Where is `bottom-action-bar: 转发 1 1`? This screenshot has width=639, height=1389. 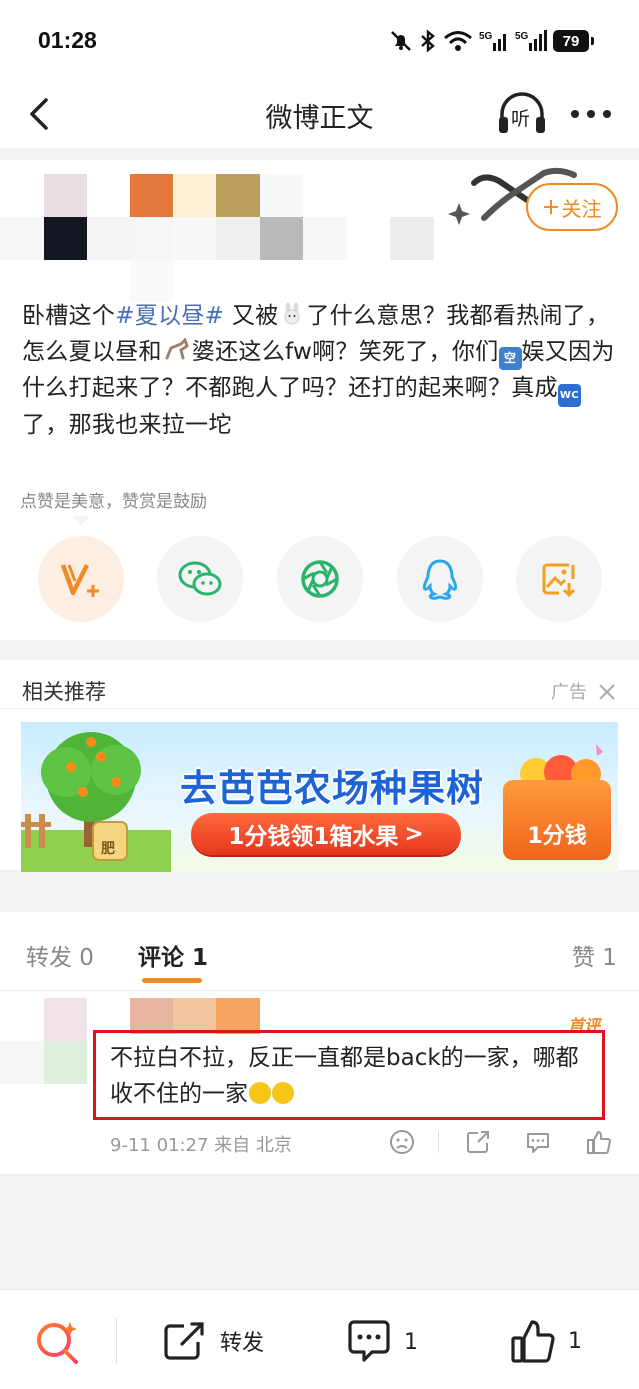 bottom-action-bar: 转发 1 1 is located at coordinates (319, 1339).